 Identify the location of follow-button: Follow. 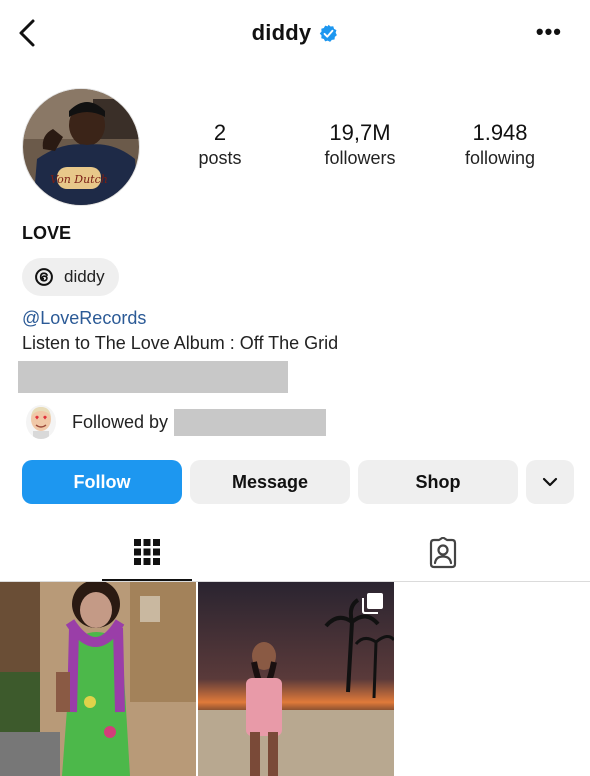
(102, 482).